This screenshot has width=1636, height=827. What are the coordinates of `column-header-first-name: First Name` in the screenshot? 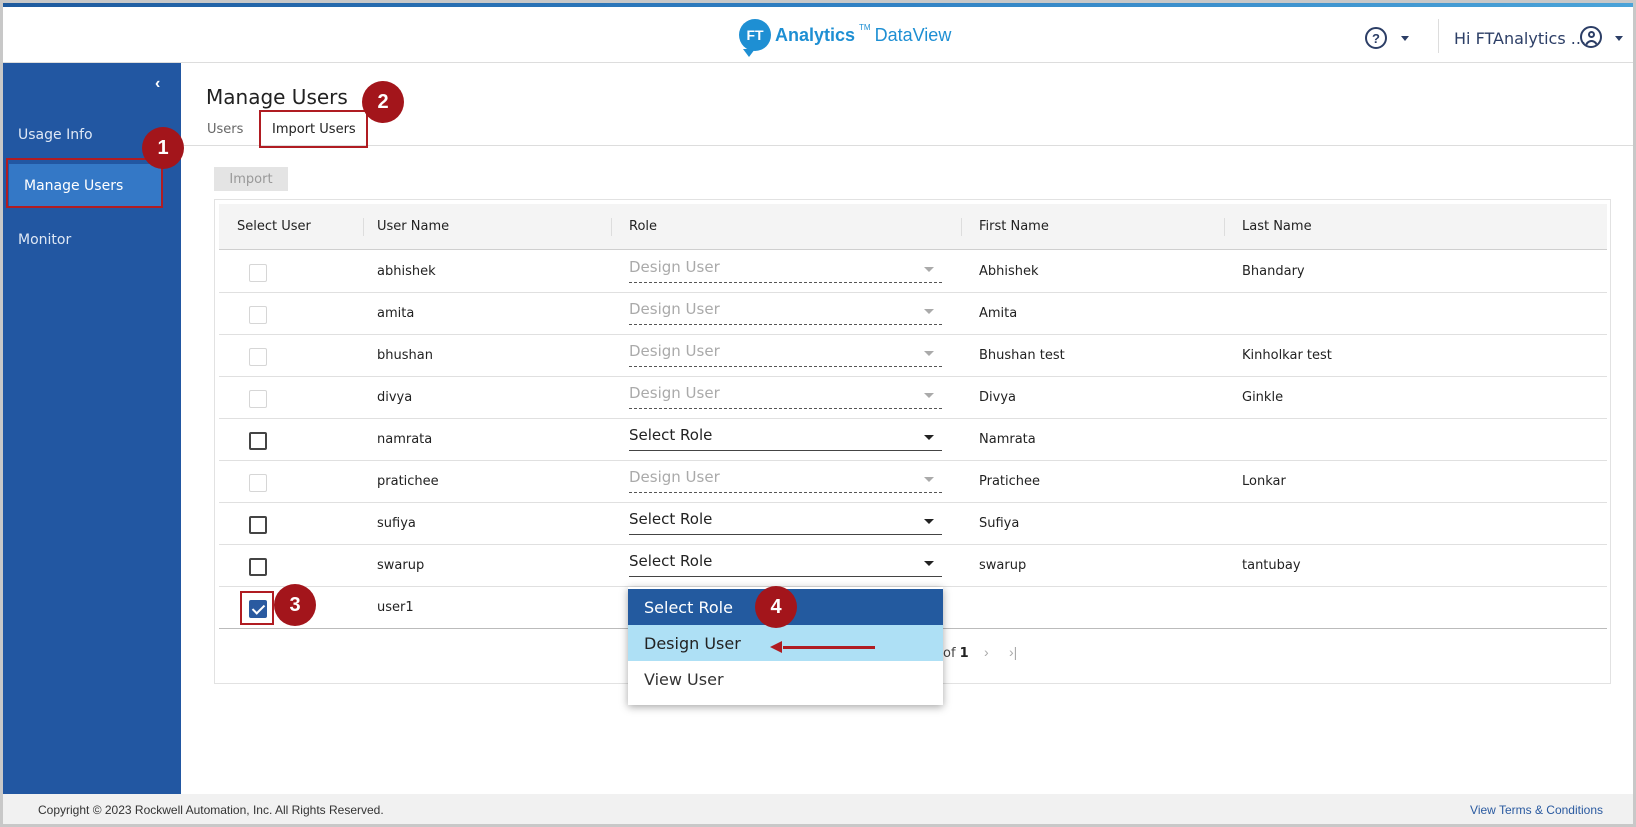 It's located at (1014, 226).